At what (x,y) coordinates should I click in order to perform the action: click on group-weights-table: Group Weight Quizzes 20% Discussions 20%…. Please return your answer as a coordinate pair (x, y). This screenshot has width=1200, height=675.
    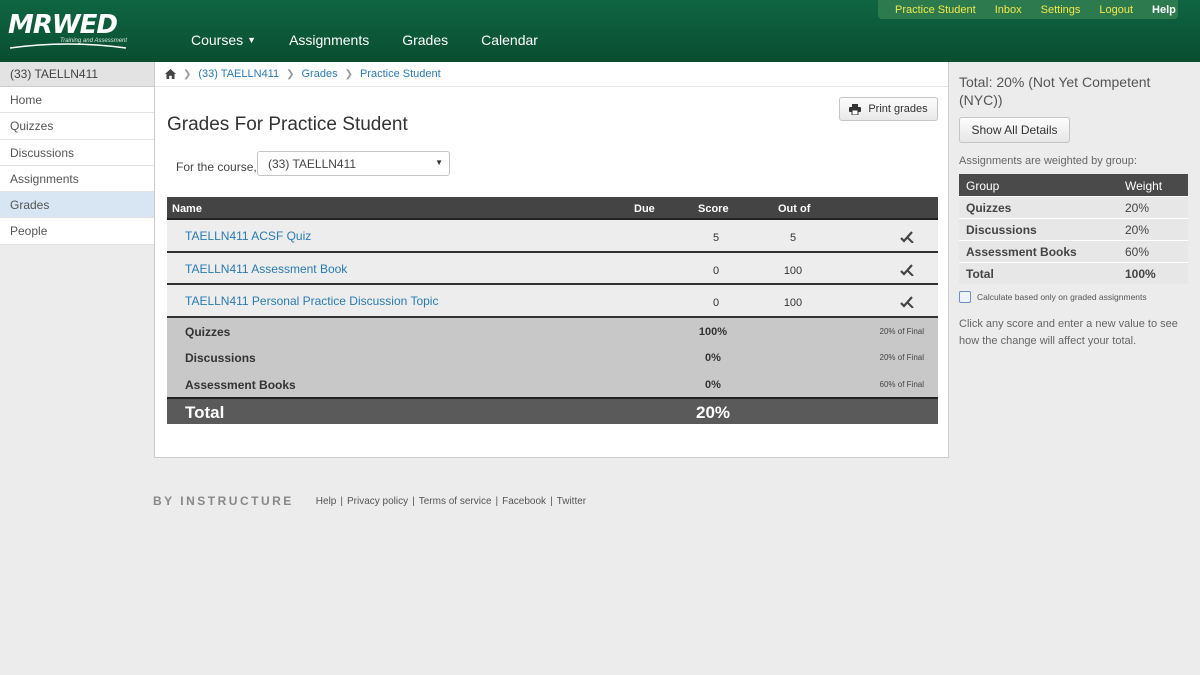
    Looking at the image, I should click on (1073, 229).